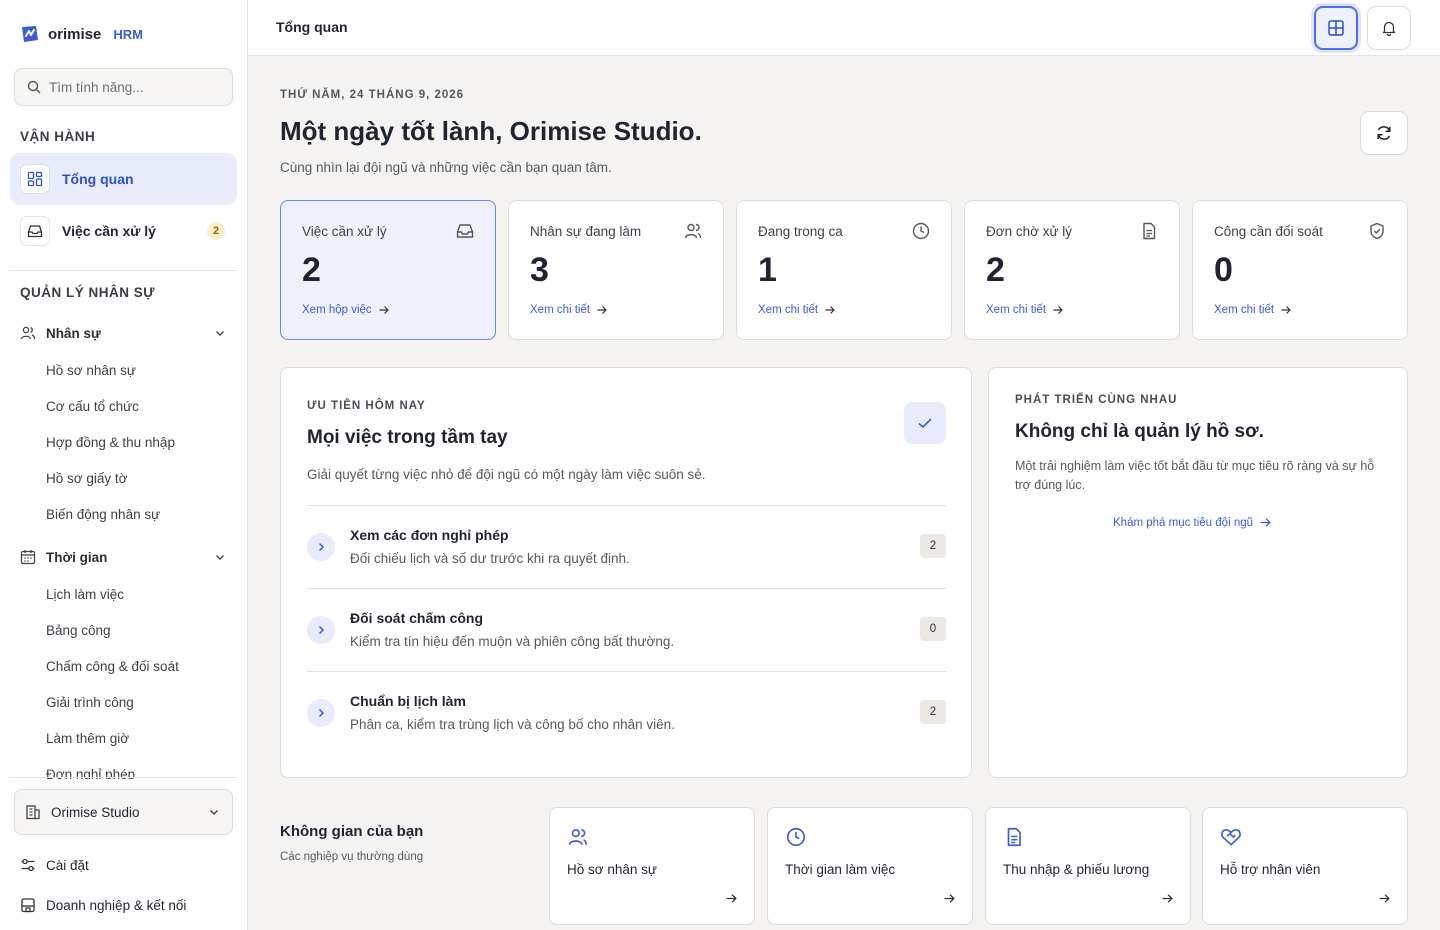 The width and height of the screenshot is (1440, 930). Describe the element at coordinates (1183, 522) in the screenshot. I see `explore-goals-label: Khám phá mục tiêu đội ngũ` at that location.